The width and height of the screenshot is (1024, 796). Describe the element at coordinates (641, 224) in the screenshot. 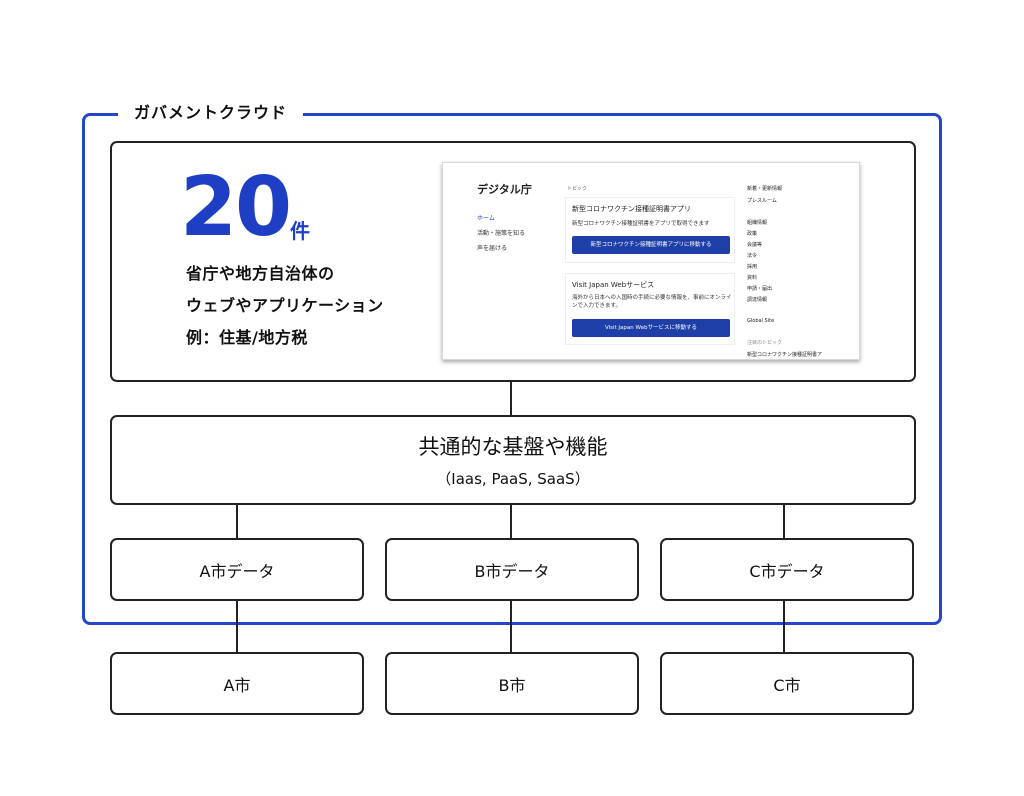

I see `card-text: 新型コロナワクチン接種証明書をアプリで取得できます` at that location.